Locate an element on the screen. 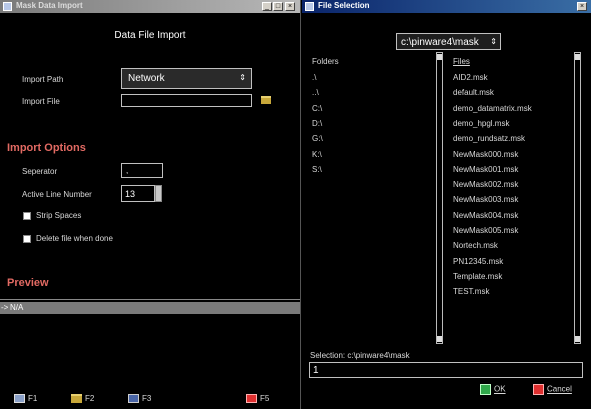 The height and width of the screenshot is (409, 591). file-list-item: NewMask002.msk is located at coordinates (485, 184).